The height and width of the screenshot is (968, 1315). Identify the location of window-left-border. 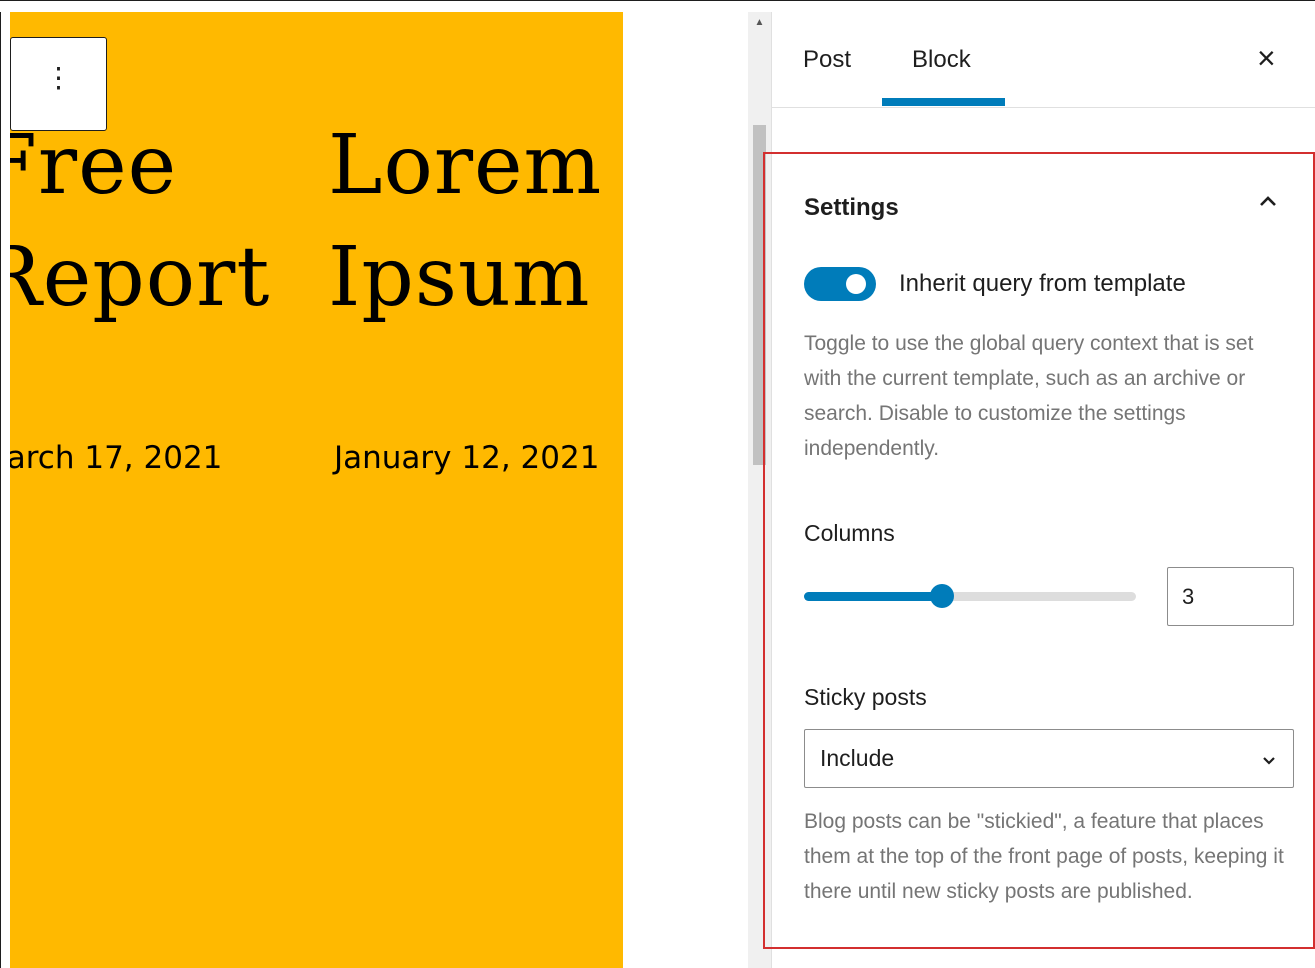
(5, 490).